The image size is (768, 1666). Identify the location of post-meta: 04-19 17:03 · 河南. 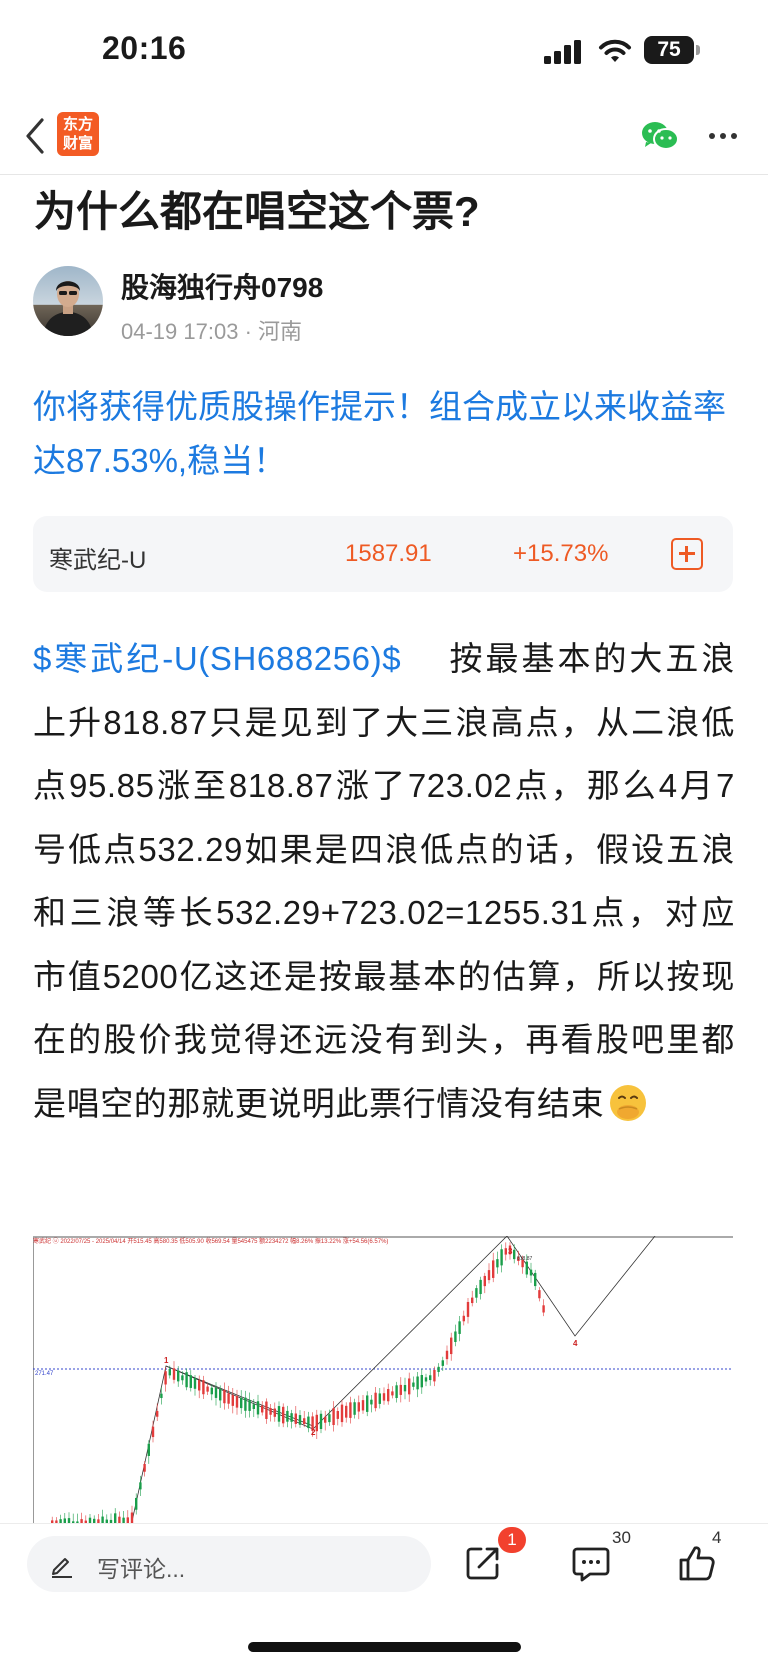
(211, 330).